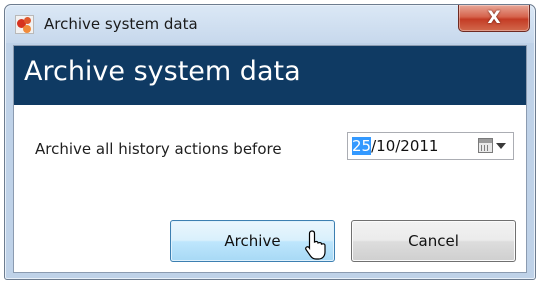 Image resolution: width=540 pixels, height=282 pixels. What do you see at coordinates (270, 25) in the screenshot?
I see `title-bar: Archive system data X` at bounding box center [270, 25].